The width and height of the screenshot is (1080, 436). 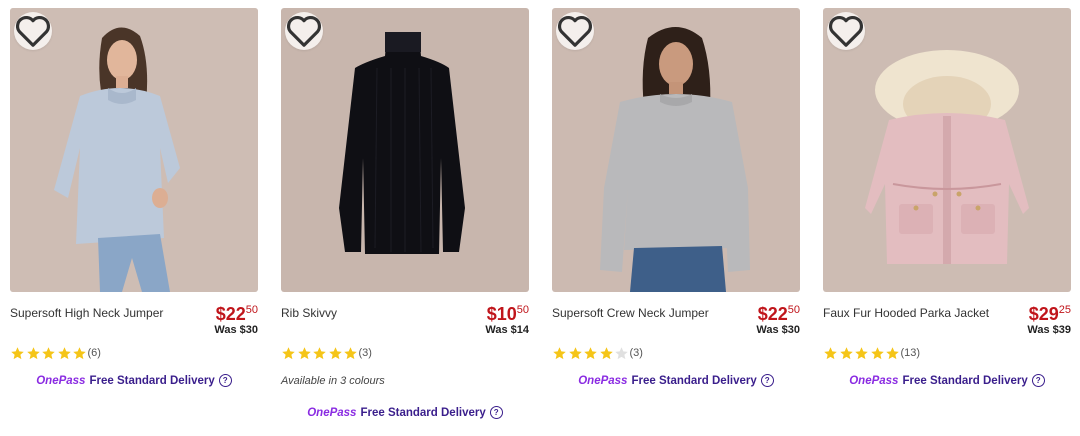 I want to click on star-empty-icon, so click(x=621, y=352).